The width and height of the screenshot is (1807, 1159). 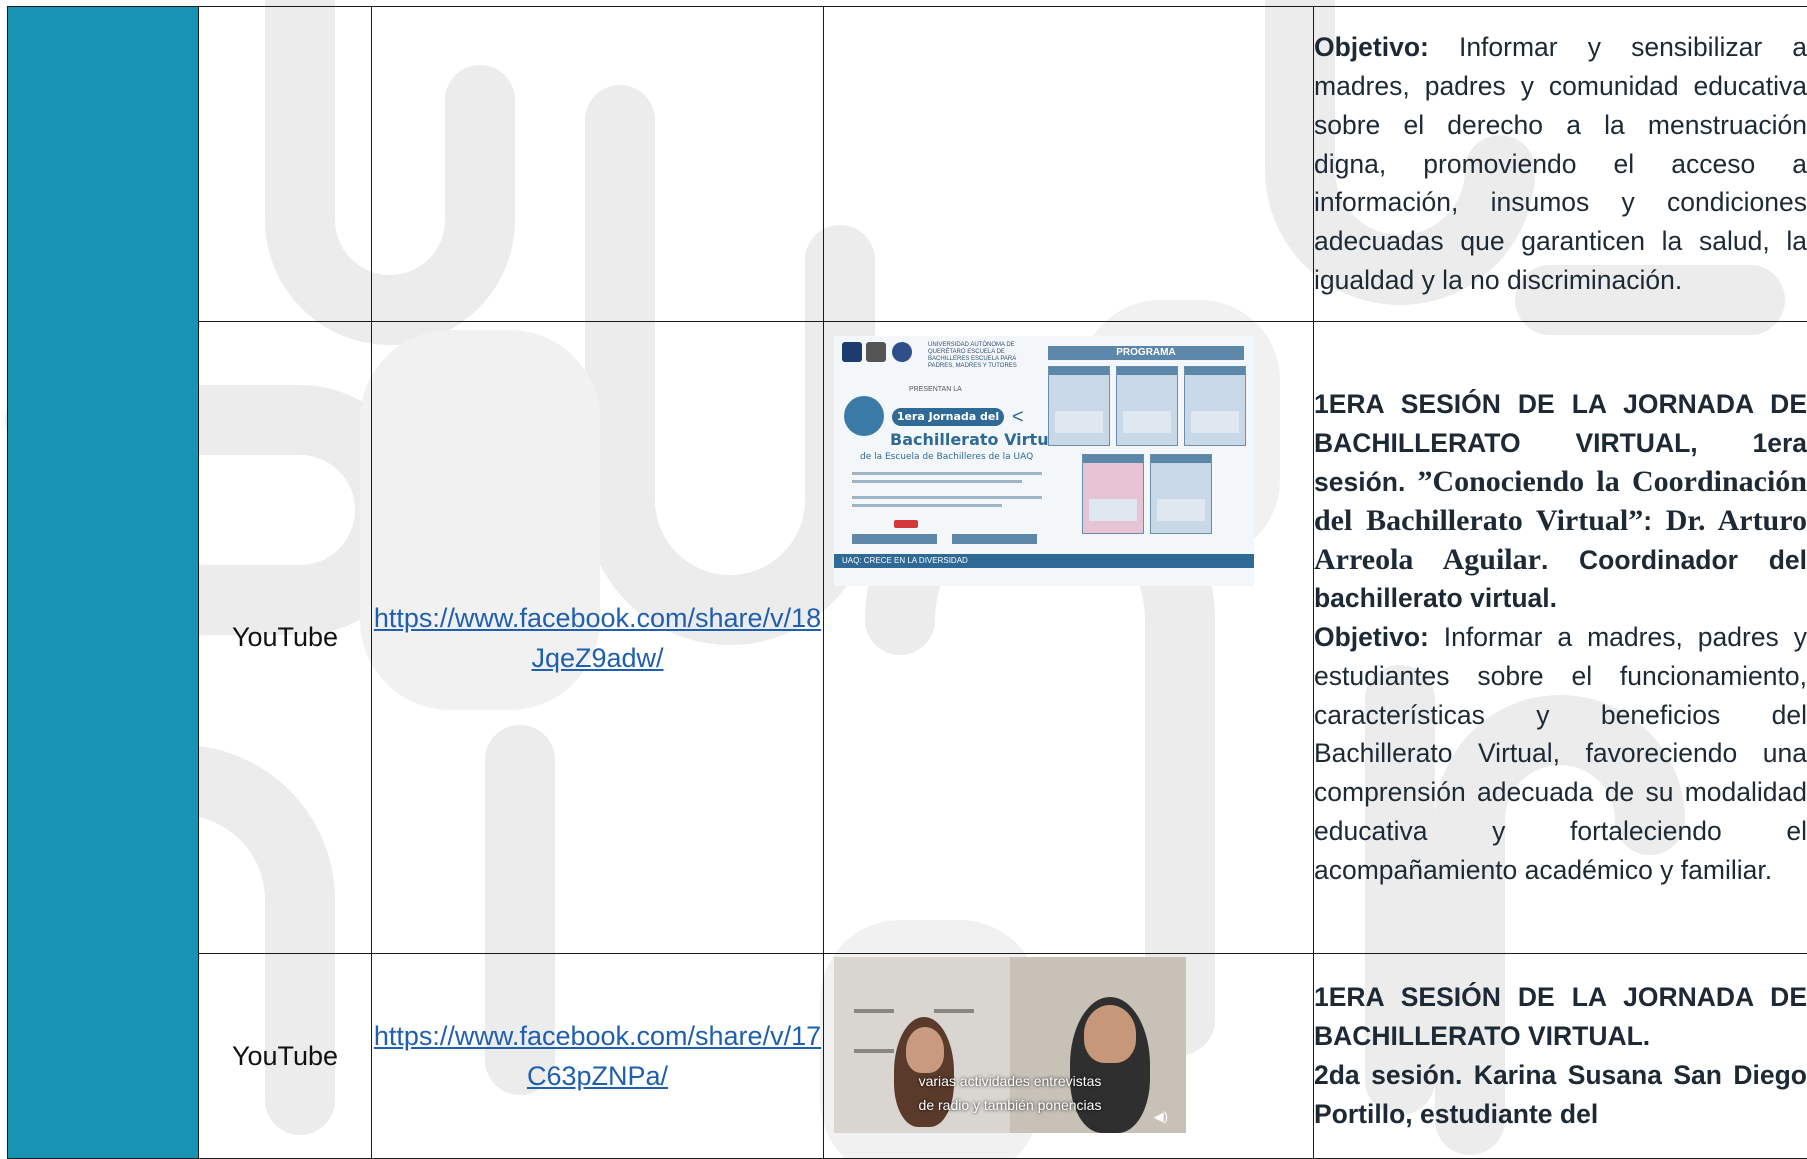 I want to click on poster-escuela: de la Escuela de Bachilleres de la UAQ, so click(x=947, y=457).